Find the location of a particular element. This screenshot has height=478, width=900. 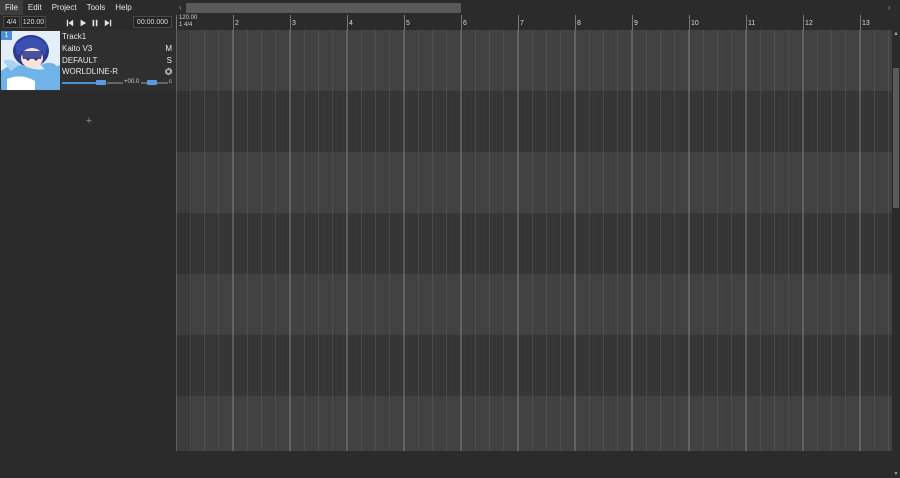

menu-file: File is located at coordinates (11, 7).